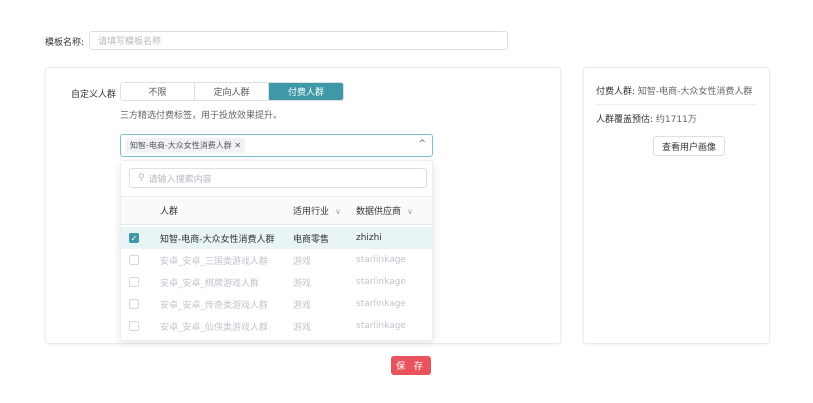  Describe the element at coordinates (311, 239) in the screenshot. I see `industry: 电商零售` at that location.